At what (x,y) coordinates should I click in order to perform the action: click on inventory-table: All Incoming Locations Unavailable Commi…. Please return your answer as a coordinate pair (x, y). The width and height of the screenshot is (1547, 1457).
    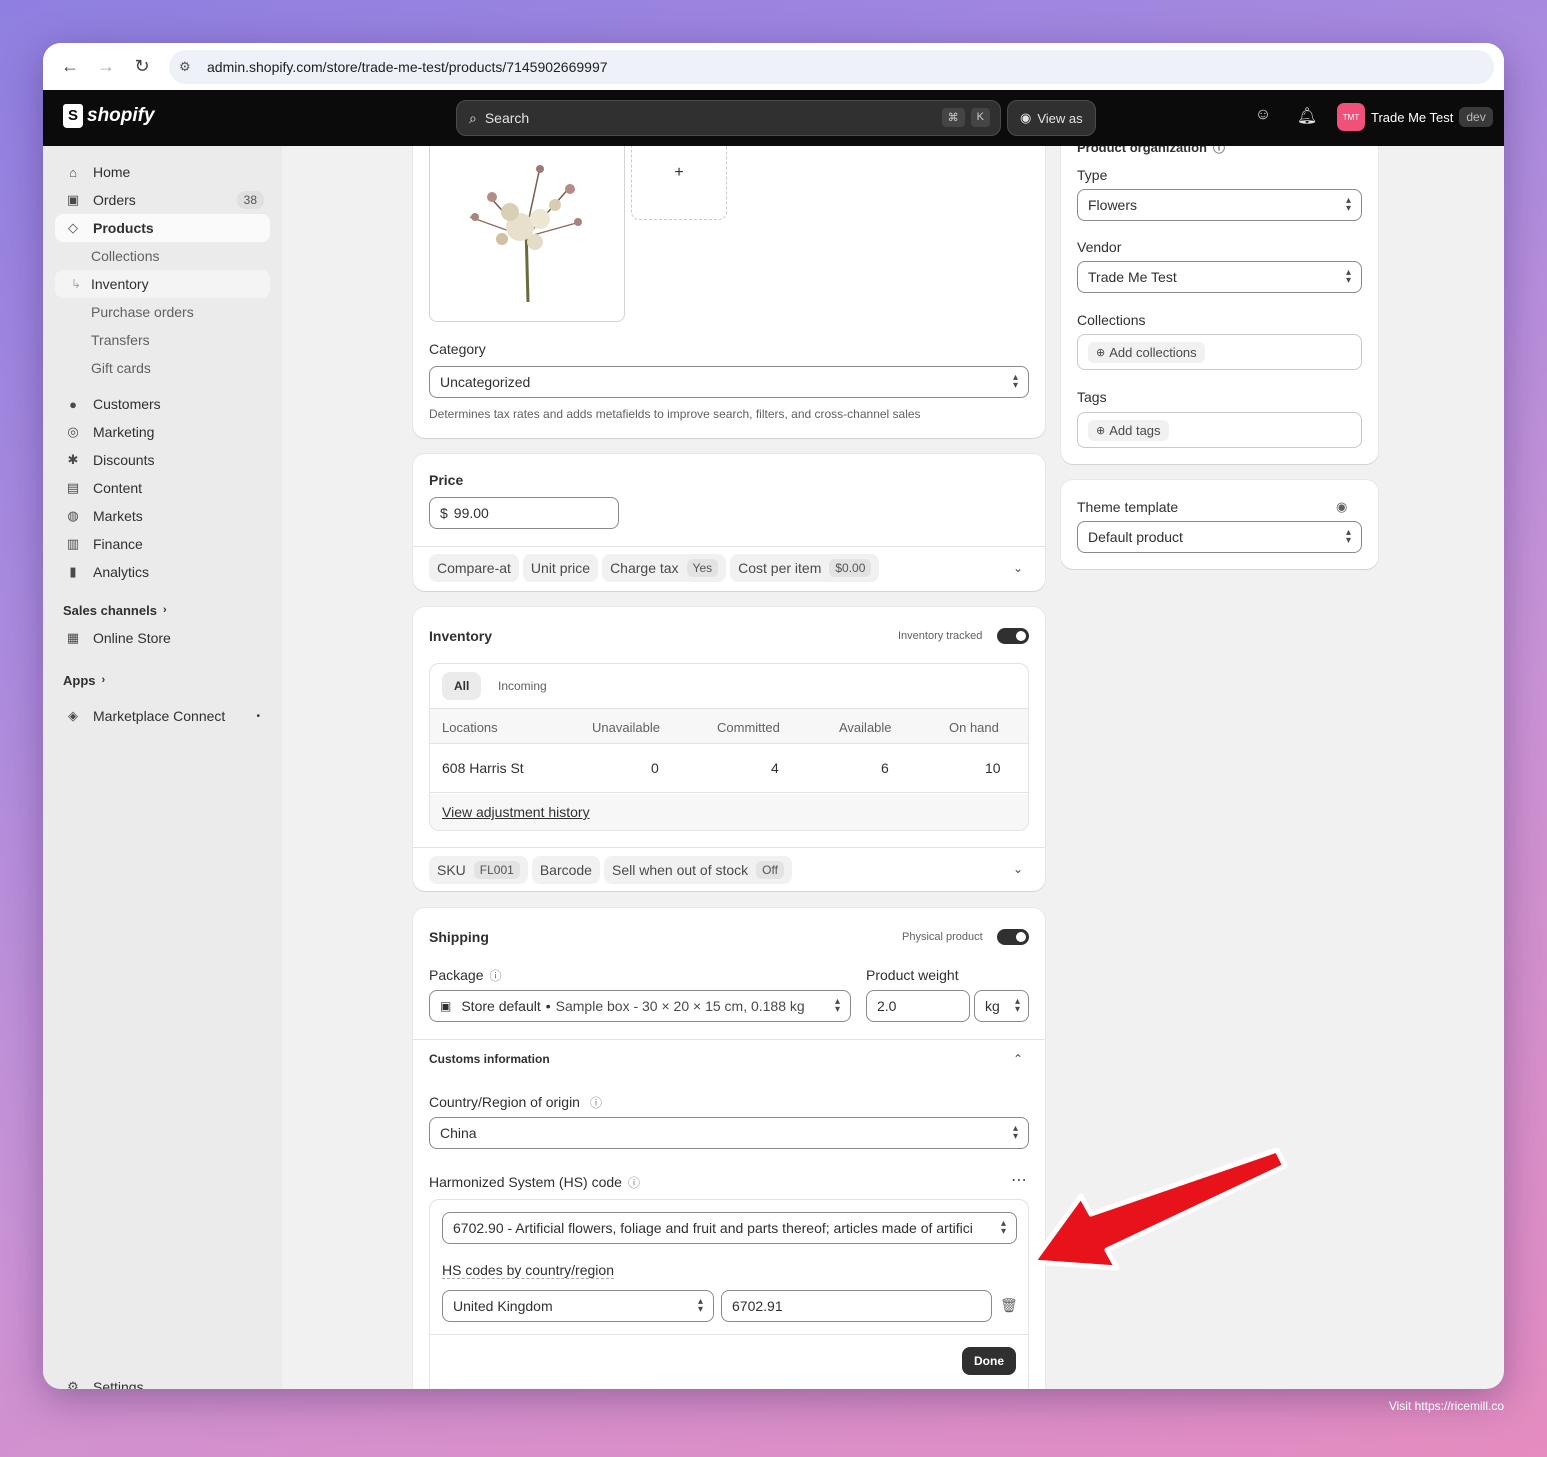
    Looking at the image, I should click on (729, 747).